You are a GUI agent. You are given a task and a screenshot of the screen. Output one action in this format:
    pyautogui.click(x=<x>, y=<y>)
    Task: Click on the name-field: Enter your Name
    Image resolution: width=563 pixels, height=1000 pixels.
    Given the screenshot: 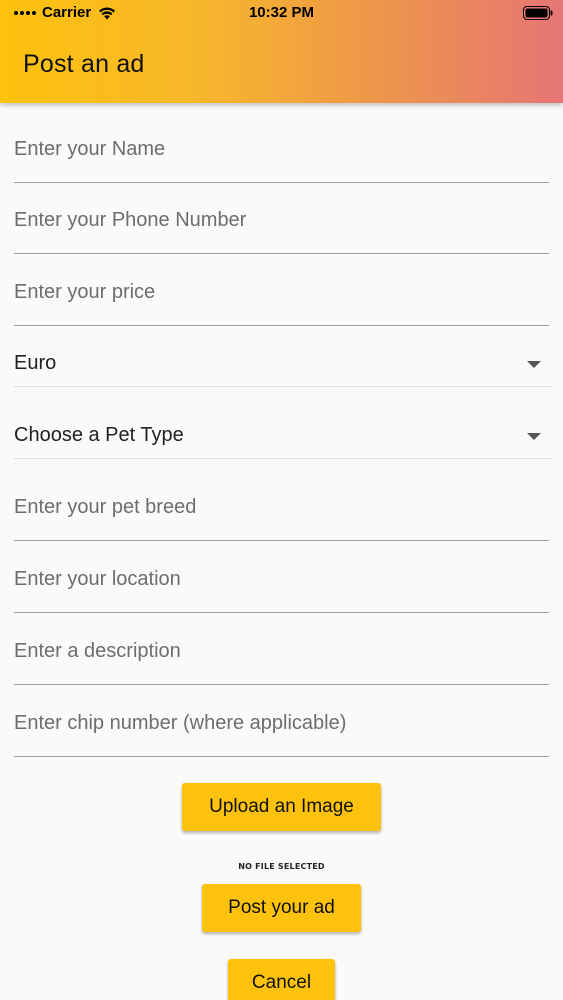 What is the action you would take?
    pyautogui.click(x=281, y=143)
    